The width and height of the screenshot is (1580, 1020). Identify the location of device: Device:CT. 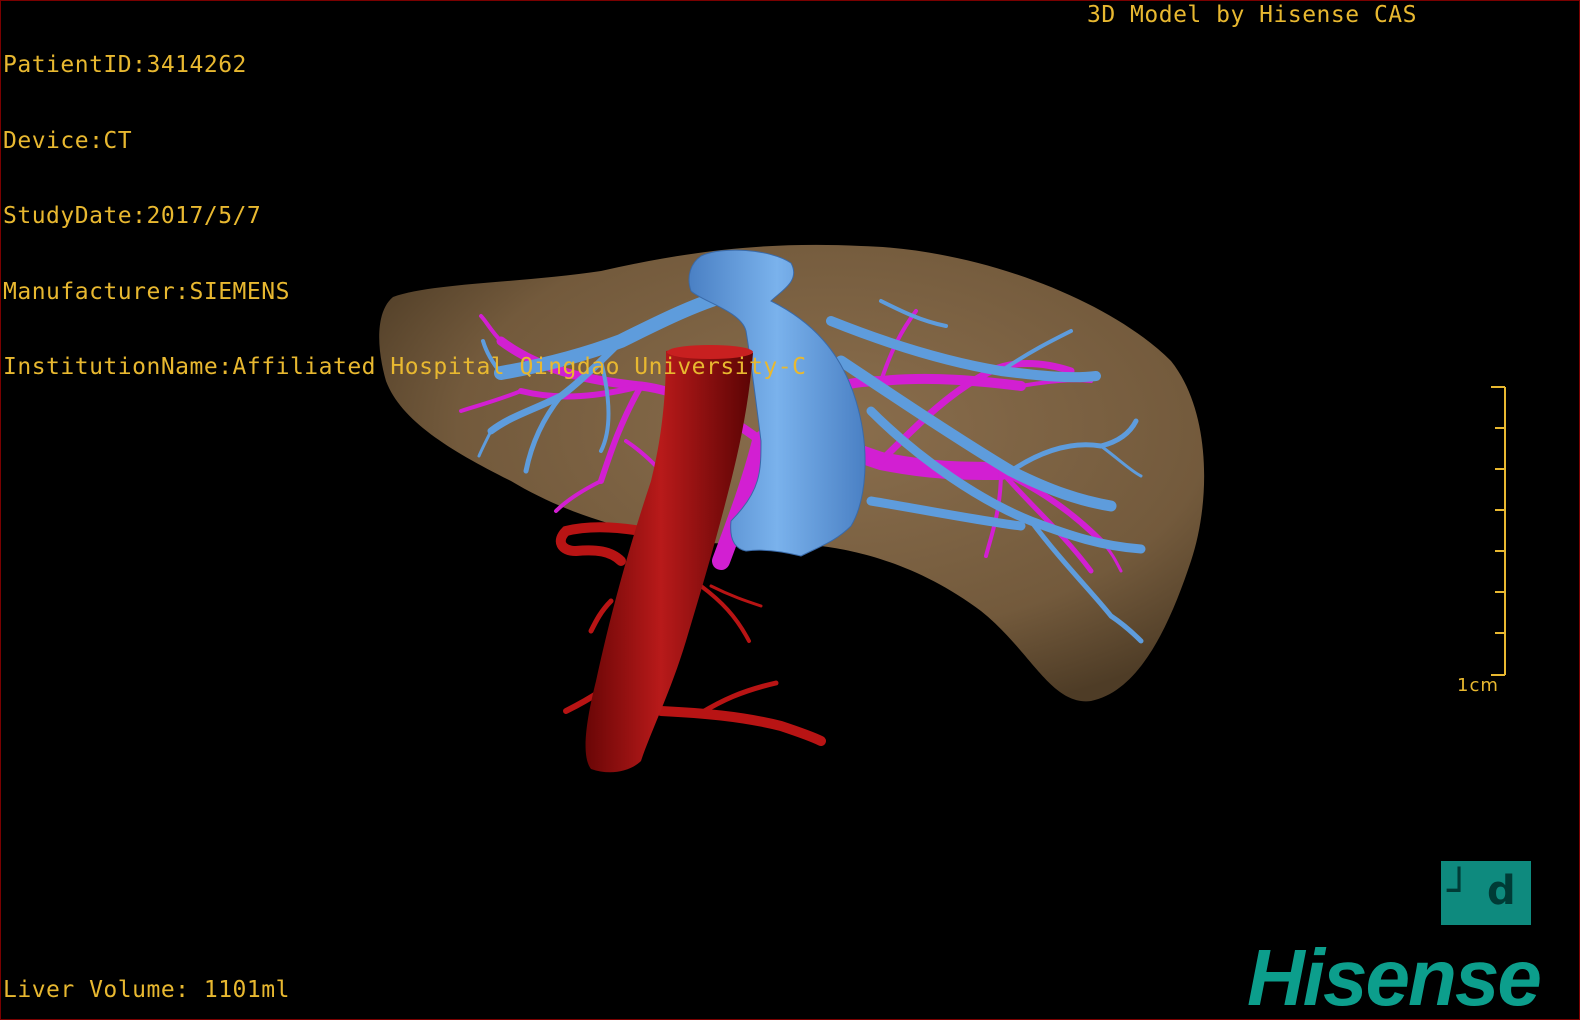
(68, 140).